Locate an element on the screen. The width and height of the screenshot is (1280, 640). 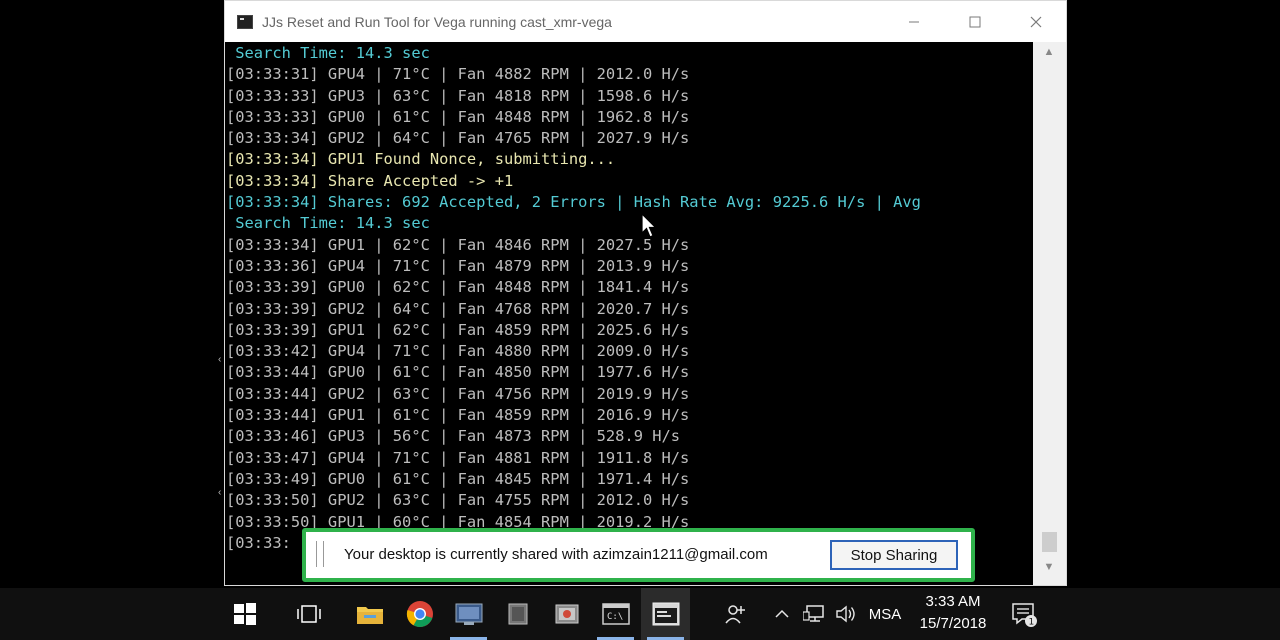
volume-button is located at coordinates (846, 614).